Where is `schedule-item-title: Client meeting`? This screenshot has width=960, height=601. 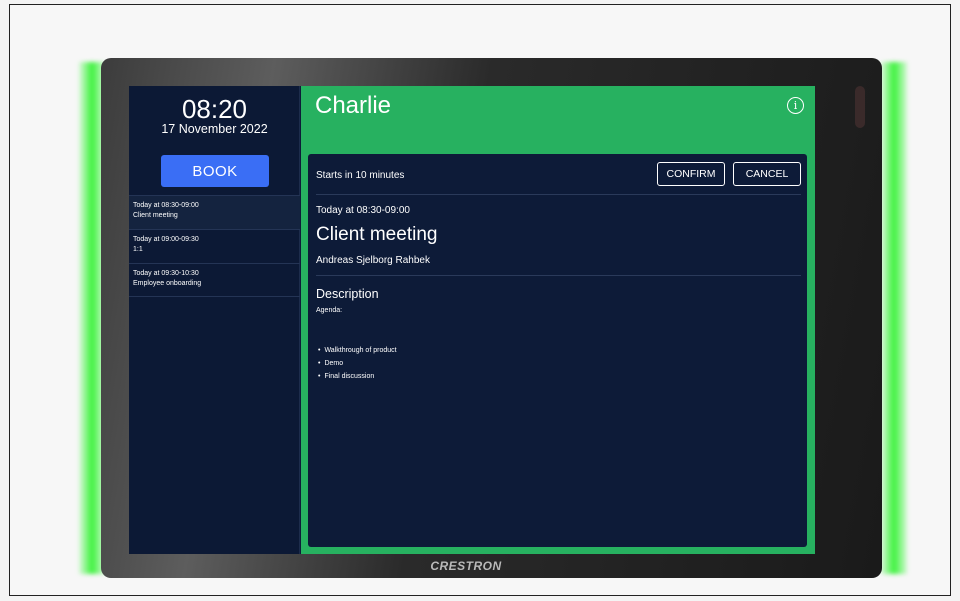 schedule-item-title: Client meeting is located at coordinates (155, 215).